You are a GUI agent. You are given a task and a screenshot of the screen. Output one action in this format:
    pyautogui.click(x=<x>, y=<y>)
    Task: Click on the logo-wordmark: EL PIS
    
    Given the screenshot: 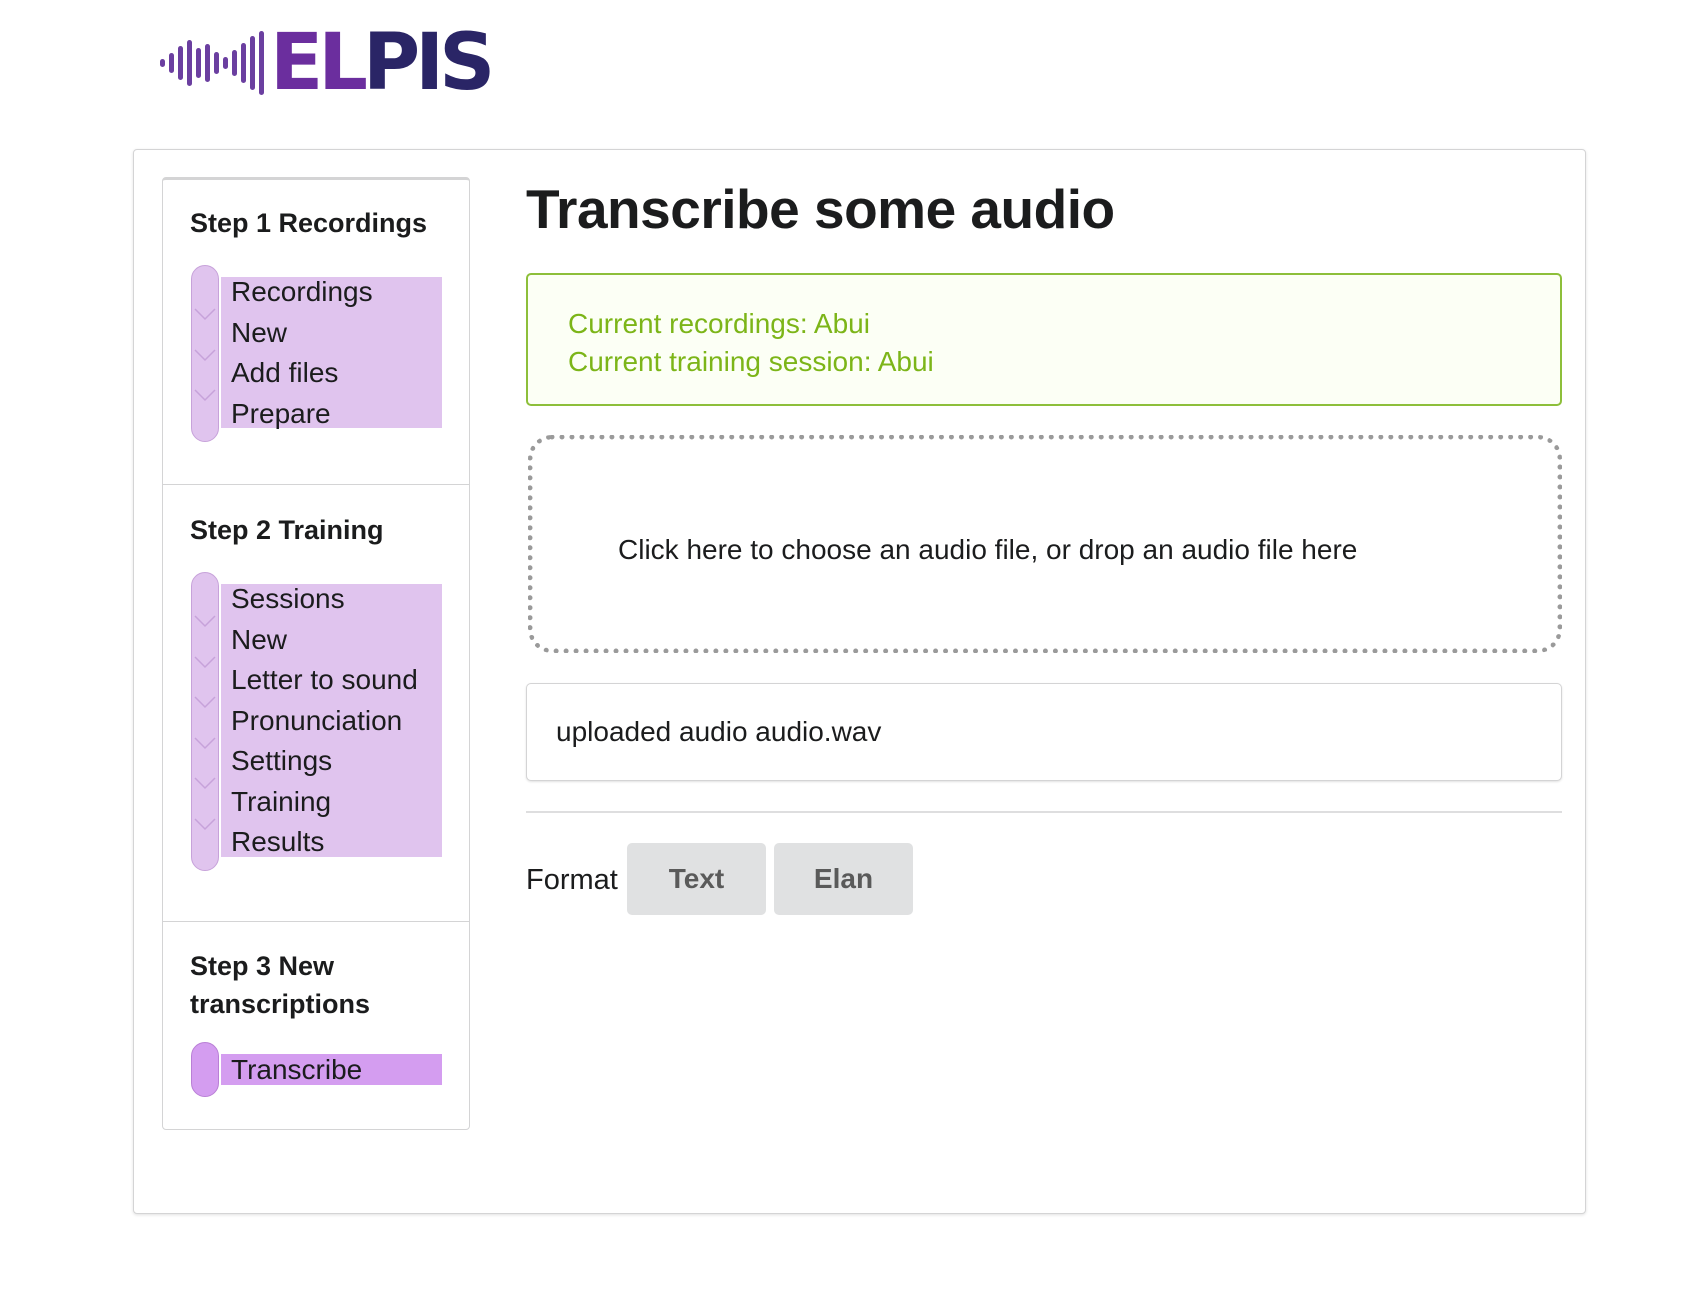 What is the action you would take?
    pyautogui.click(x=382, y=63)
    